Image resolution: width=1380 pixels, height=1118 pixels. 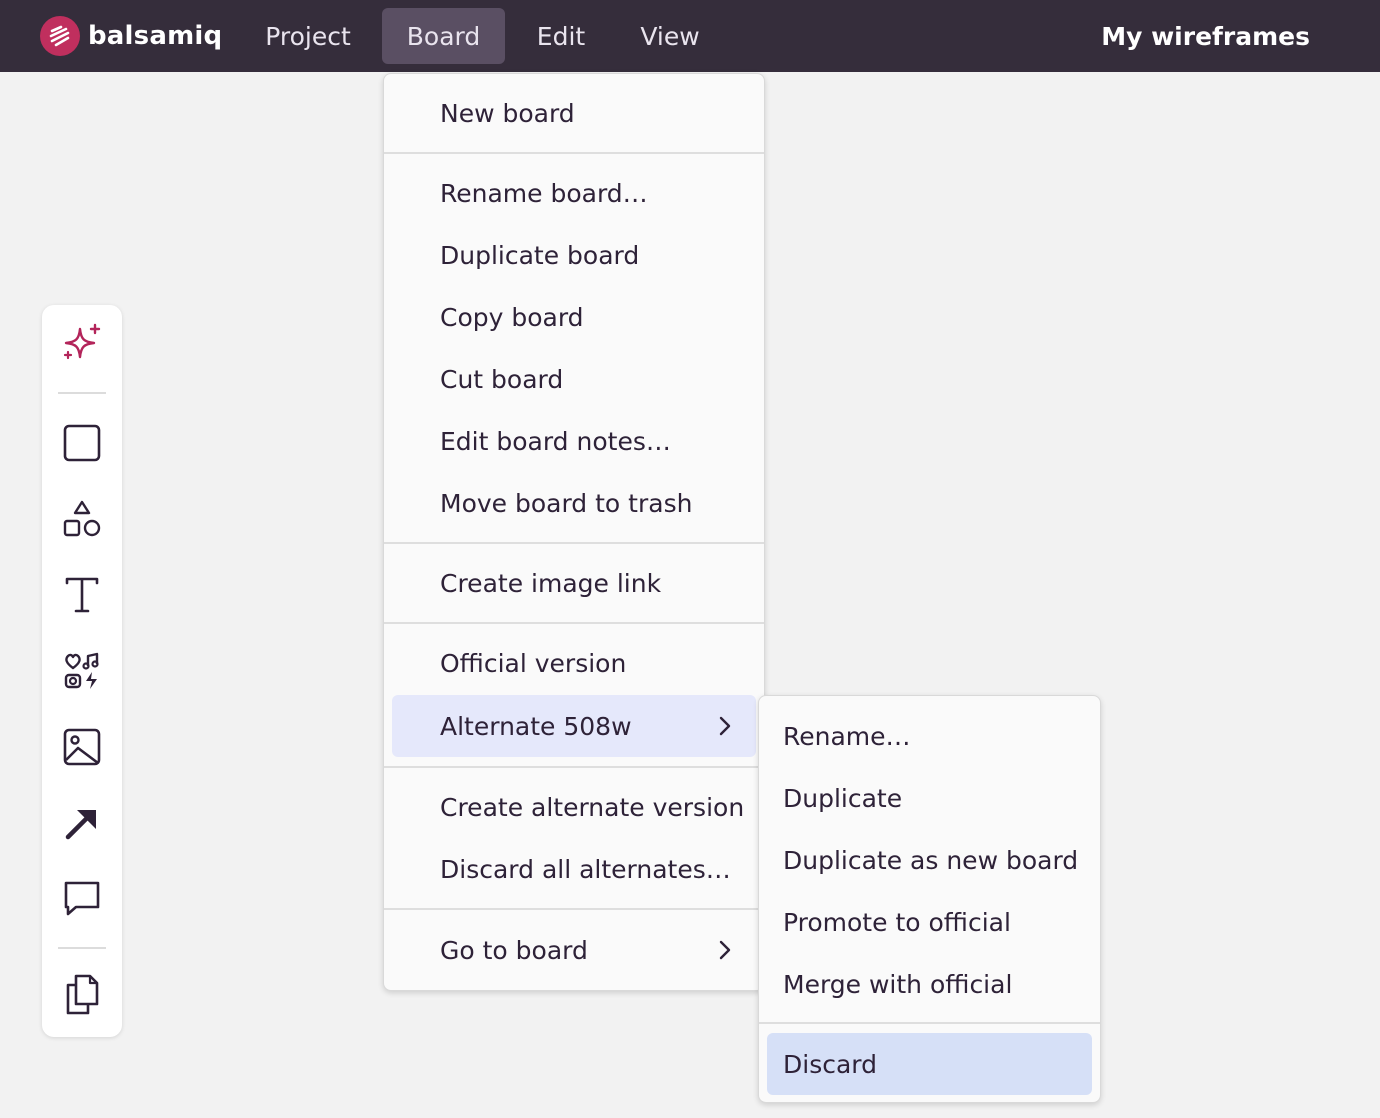 What do you see at coordinates (929, 1064) in the screenshot?
I see `submenu-item-discard: Discard` at bounding box center [929, 1064].